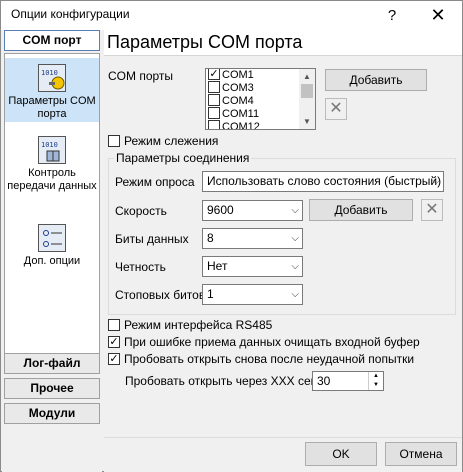 This screenshot has width=463, height=472. What do you see at coordinates (231, 15) in the screenshot?
I see `title-bar: Опции конфигурации ? ✕` at bounding box center [231, 15].